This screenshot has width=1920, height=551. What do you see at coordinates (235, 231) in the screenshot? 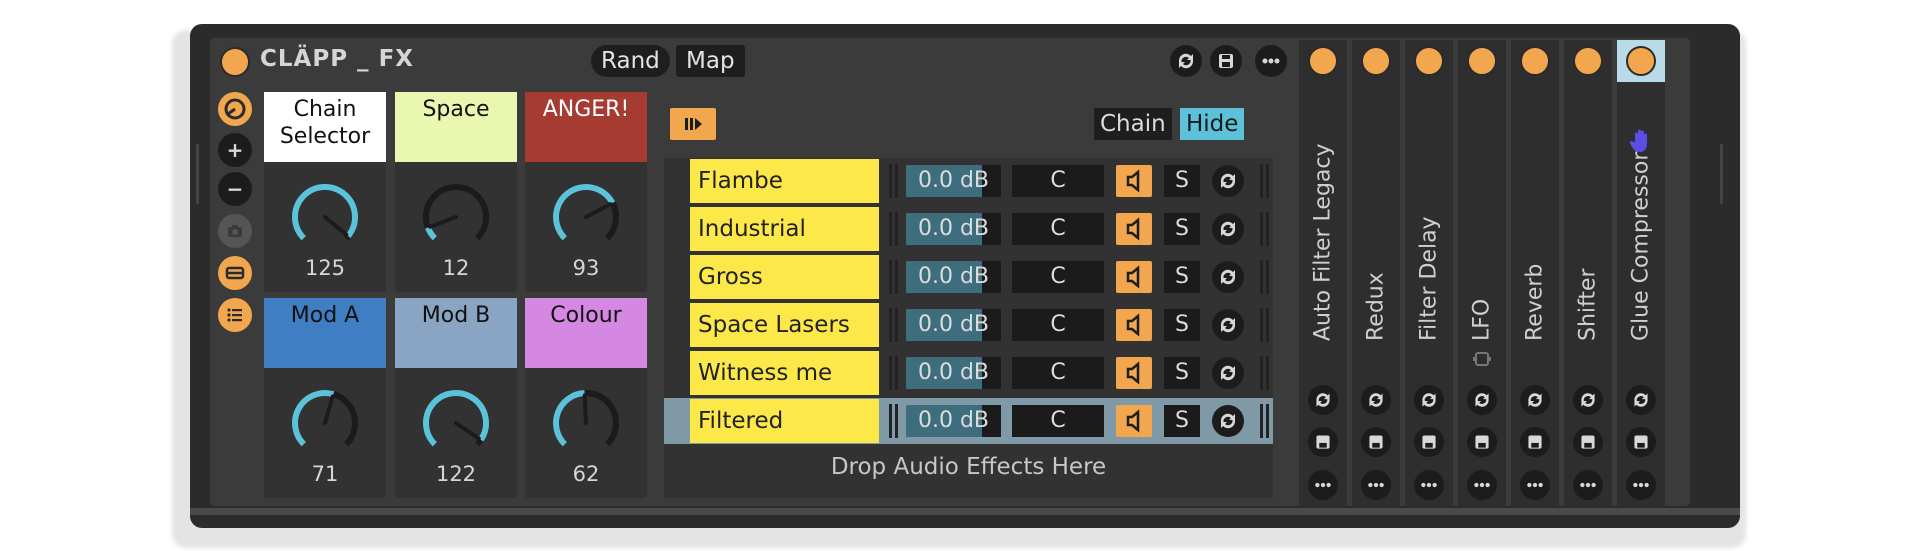
I see `snapshot-camera-icon` at bounding box center [235, 231].